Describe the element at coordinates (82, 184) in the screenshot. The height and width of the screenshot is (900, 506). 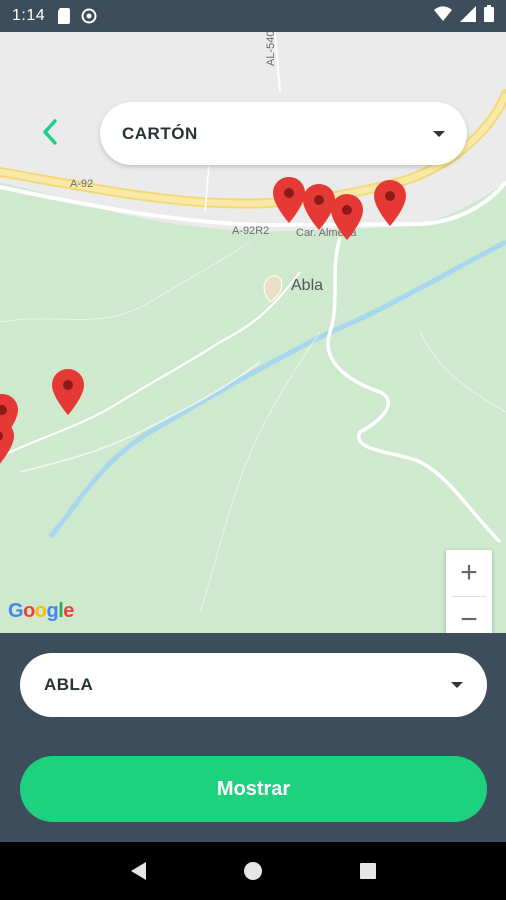
I see `road-label-a92: A-92` at that location.